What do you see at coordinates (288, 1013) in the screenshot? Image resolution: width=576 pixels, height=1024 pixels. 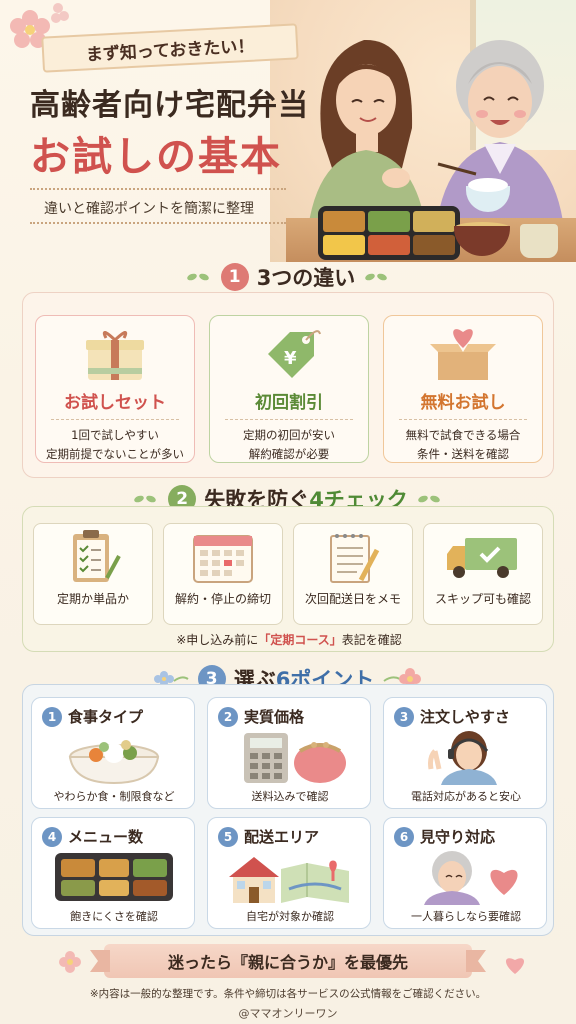 I see `author-credit: @ママオンリーワン` at bounding box center [288, 1013].